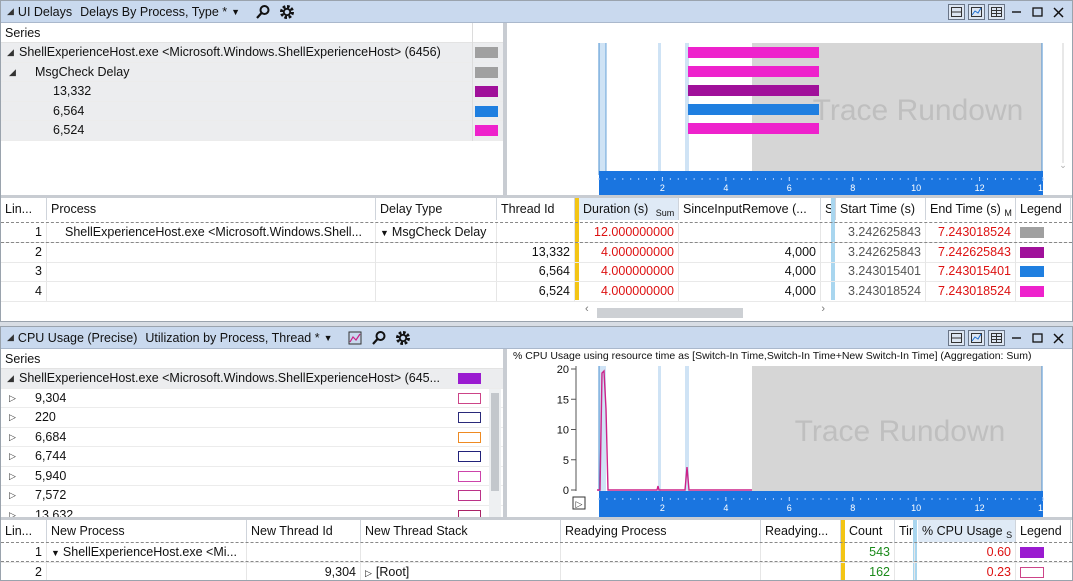 This screenshot has width=1073, height=581. I want to click on cell-process, so click(211, 272).